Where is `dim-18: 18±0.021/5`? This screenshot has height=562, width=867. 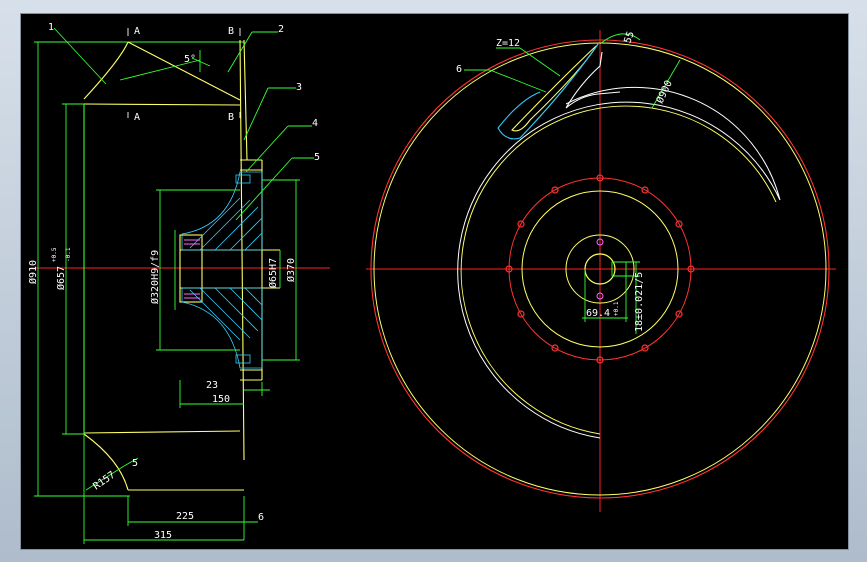
dim-18: 18±0.021/5 is located at coordinates (639, 302).